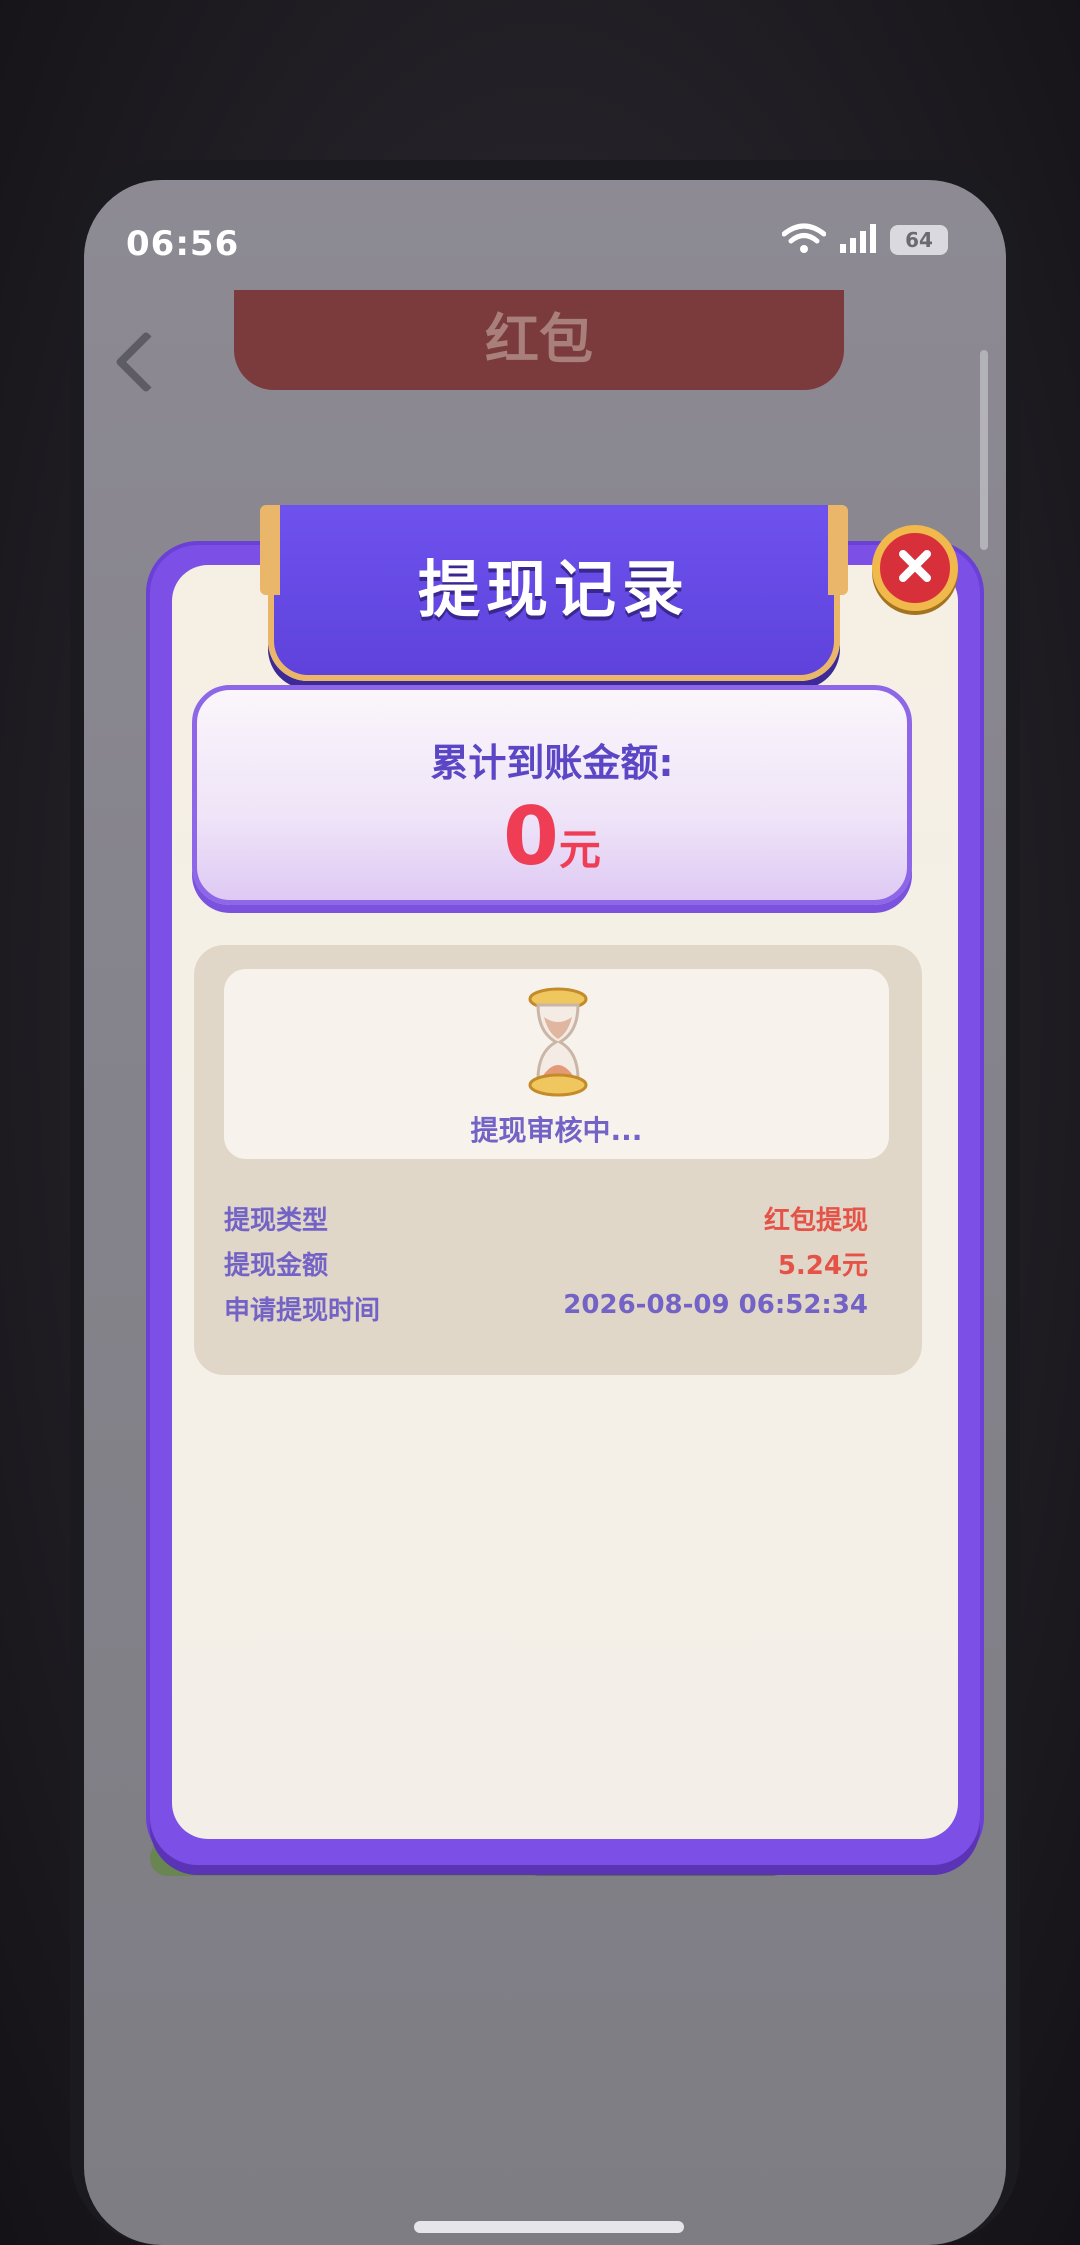  Describe the element at coordinates (276, 1221) in the screenshot. I see `withdraw-type-label: 提现类型` at that location.